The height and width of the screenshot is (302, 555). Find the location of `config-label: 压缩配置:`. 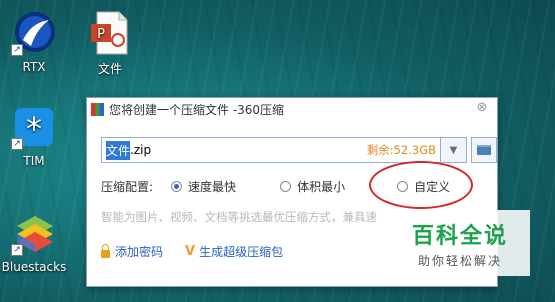

config-label: 压缩配置: is located at coordinates (127, 187).